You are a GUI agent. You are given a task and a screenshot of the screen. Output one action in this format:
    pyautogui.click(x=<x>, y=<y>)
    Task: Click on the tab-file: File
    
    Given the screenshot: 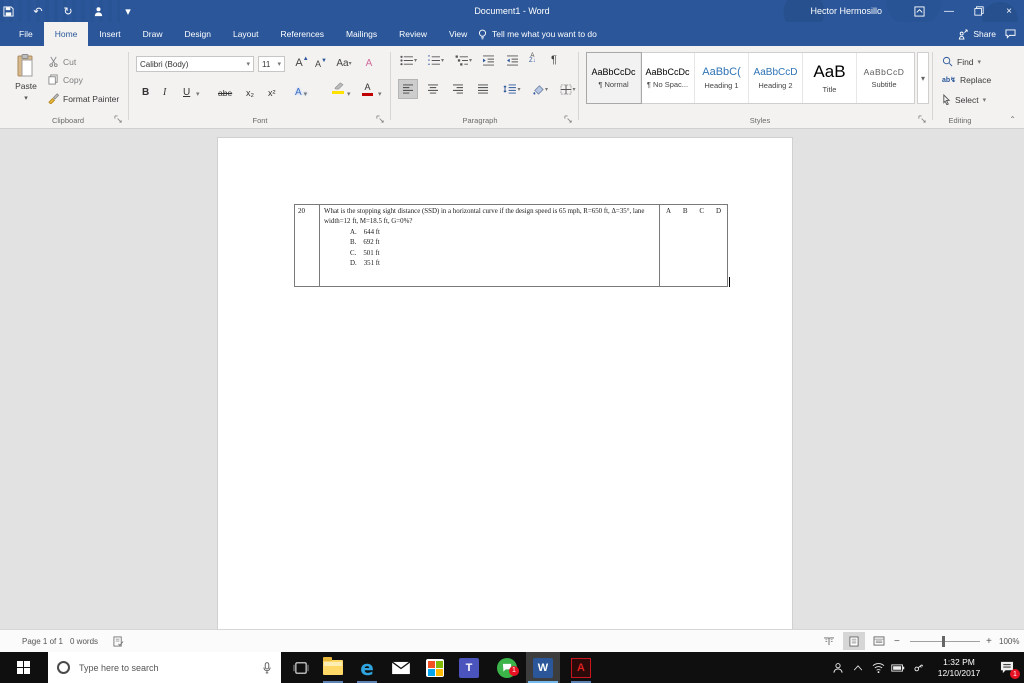 What is the action you would take?
    pyautogui.click(x=26, y=34)
    